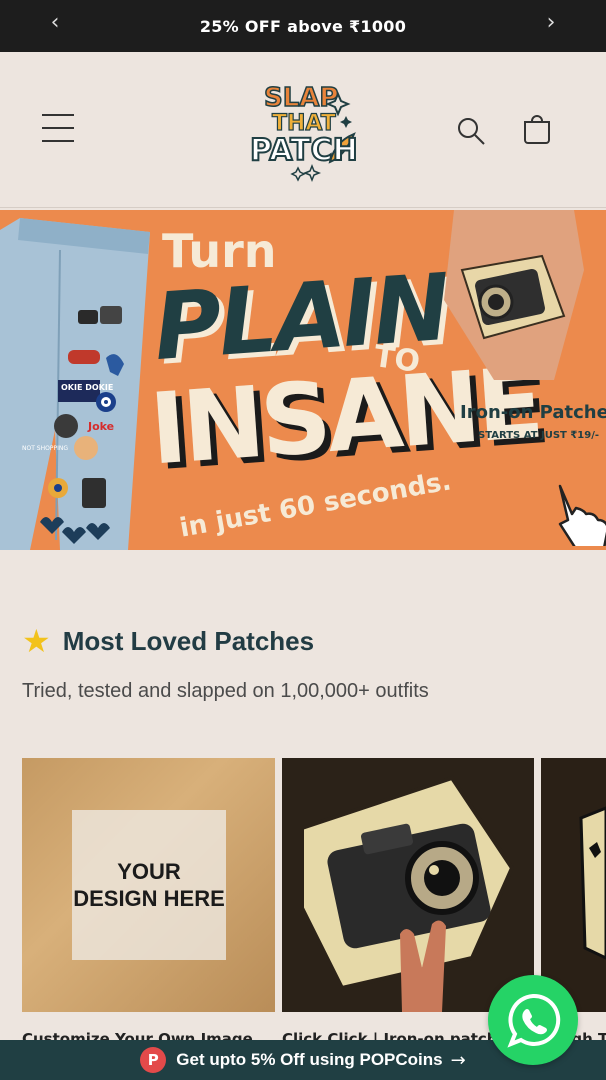 The height and width of the screenshot is (1080, 606). Describe the element at coordinates (592, 883) in the screenshot. I see `product-3-image` at that location.